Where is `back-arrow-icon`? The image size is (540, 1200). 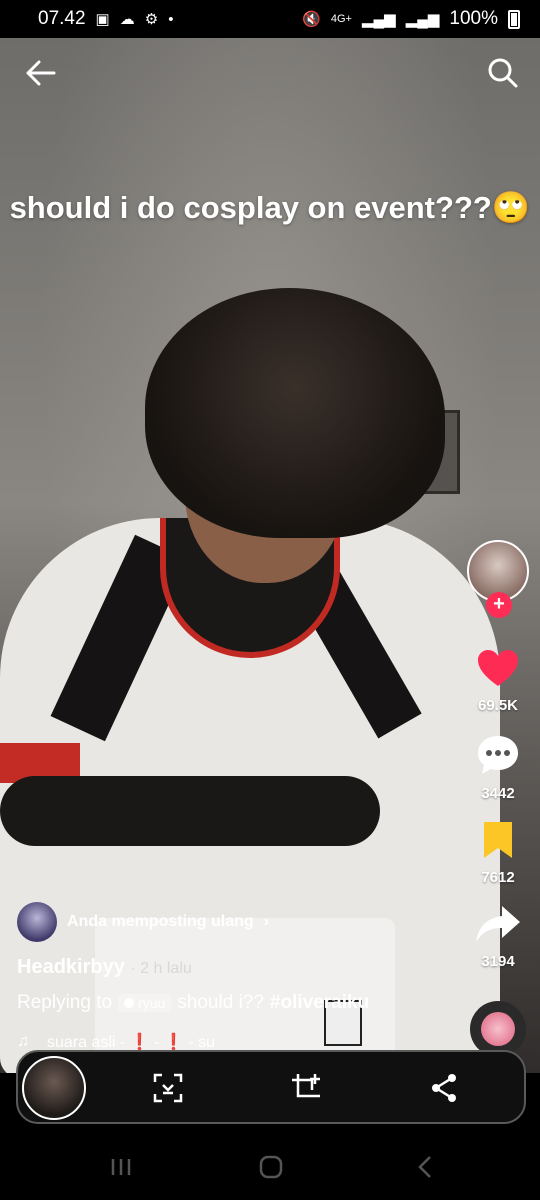 back-arrow-icon is located at coordinates (41, 73).